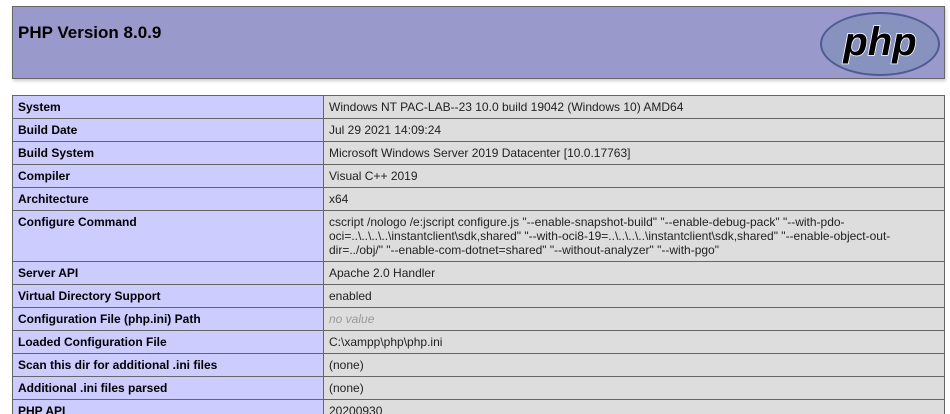  What do you see at coordinates (168, 130) in the screenshot?
I see `row-label: Build Date` at bounding box center [168, 130].